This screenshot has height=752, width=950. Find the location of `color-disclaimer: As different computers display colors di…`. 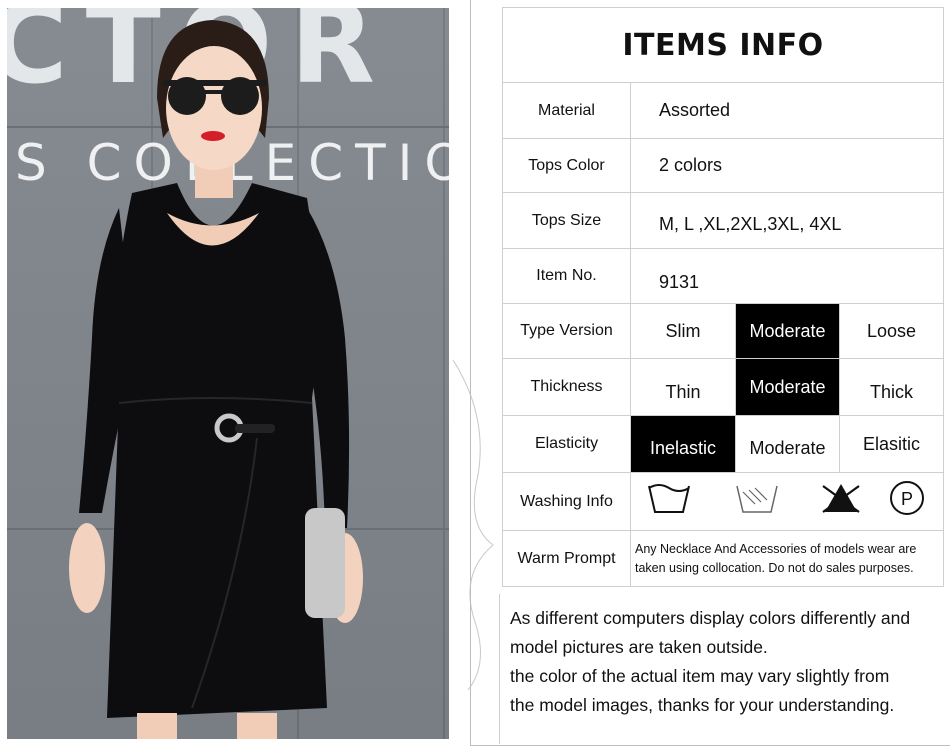

color-disclaimer: As different computers display colors di… is located at coordinates (720, 669).